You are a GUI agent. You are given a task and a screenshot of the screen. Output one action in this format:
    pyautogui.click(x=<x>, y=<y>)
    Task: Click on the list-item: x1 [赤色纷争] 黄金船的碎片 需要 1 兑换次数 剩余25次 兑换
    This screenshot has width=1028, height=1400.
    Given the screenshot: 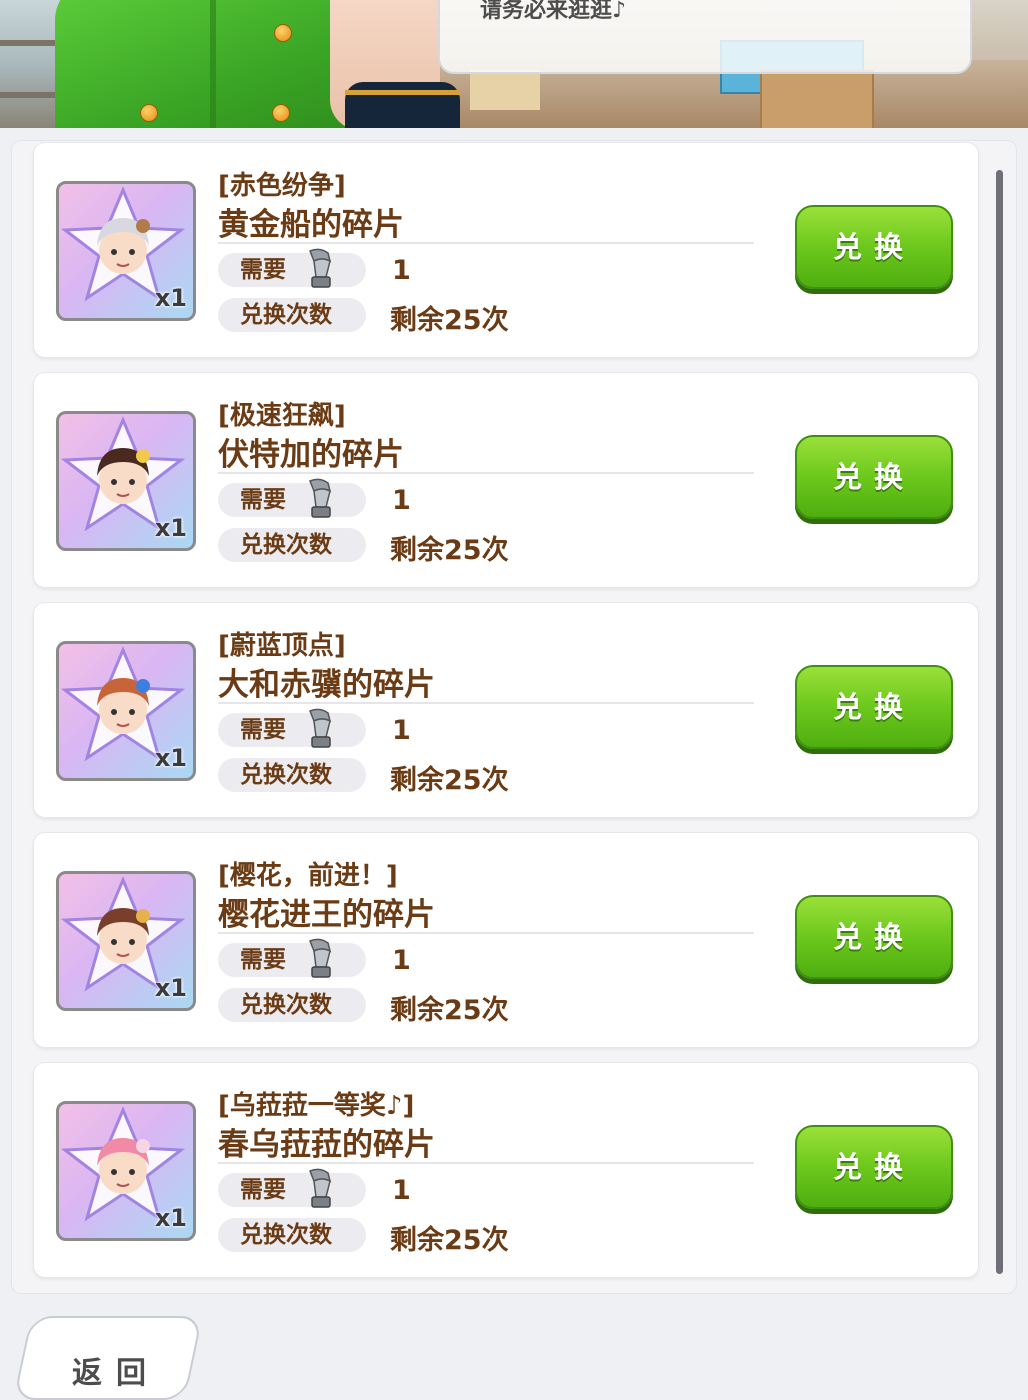 What is the action you would take?
    pyautogui.click(x=506, y=250)
    